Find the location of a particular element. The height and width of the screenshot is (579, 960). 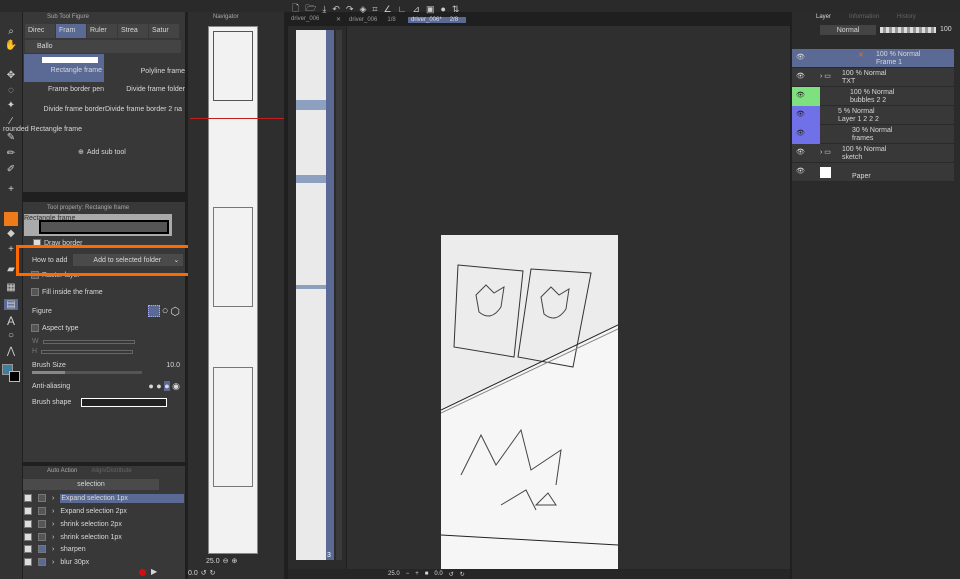

layer-info: 100 % Normal is located at coordinates (864, 149).